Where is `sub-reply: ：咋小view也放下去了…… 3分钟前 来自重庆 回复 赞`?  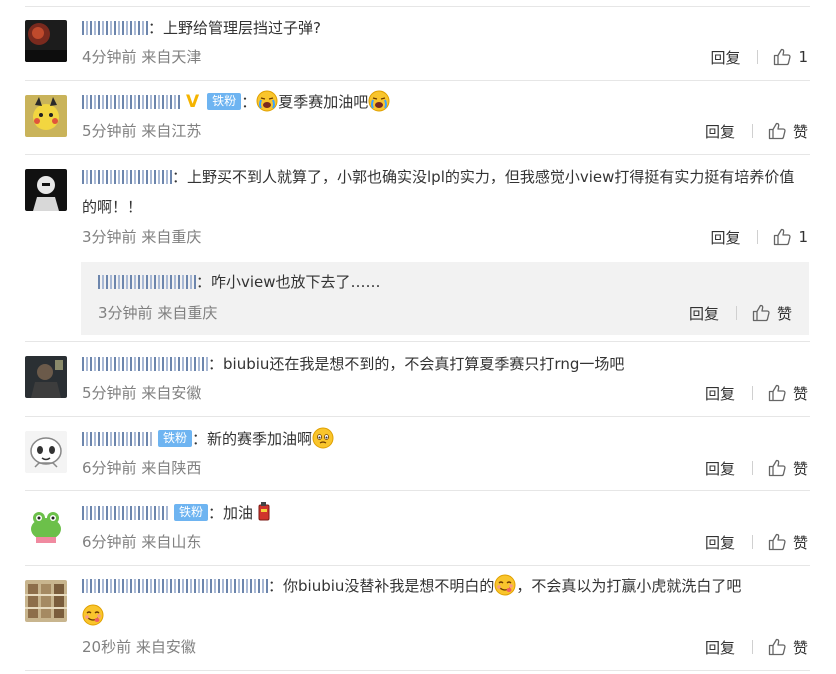
sub-reply: ：咋小view也放下去了…… 3分钟前 来自重庆 回复 赞 is located at coordinates (445, 298).